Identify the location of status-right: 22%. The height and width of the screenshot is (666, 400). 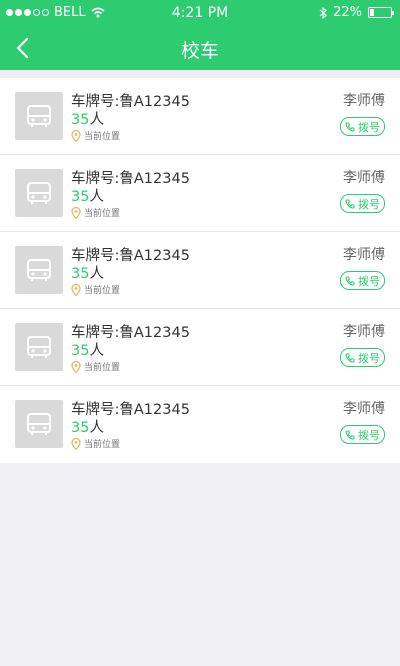
(356, 12).